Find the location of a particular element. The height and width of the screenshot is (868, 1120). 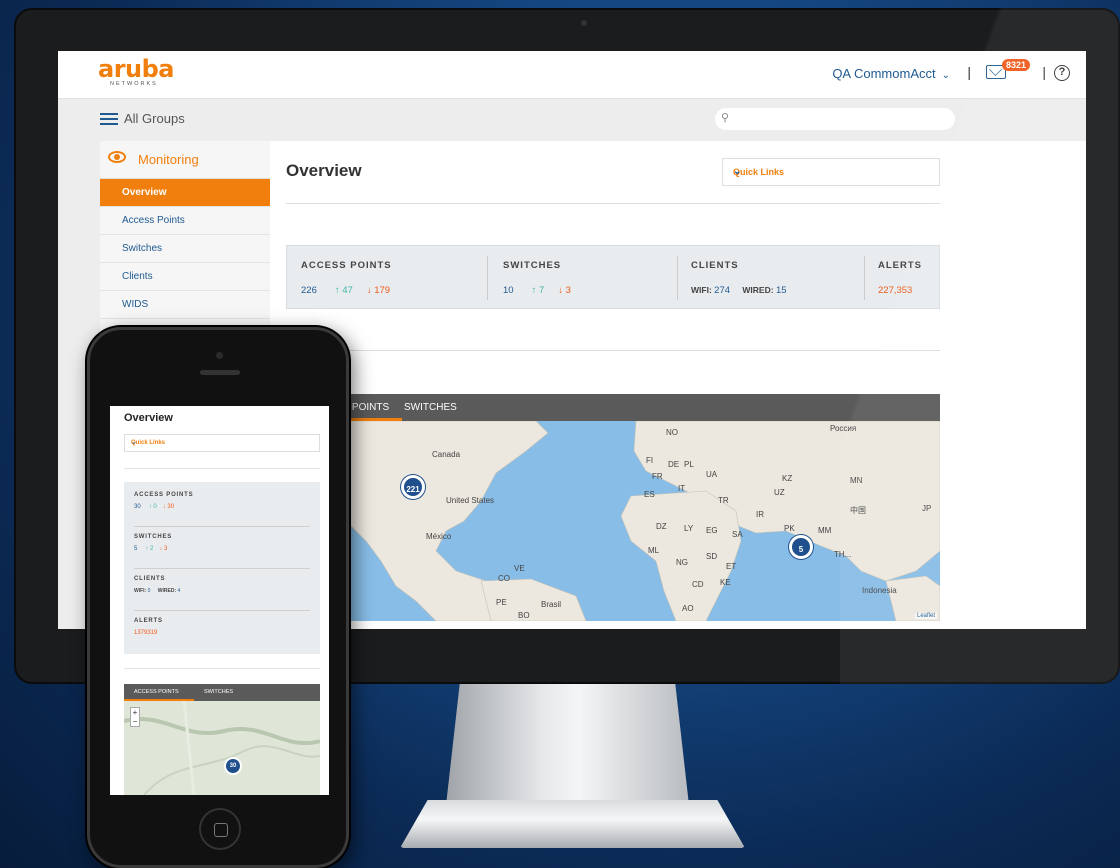

map-label-ir: IR is located at coordinates (760, 514).